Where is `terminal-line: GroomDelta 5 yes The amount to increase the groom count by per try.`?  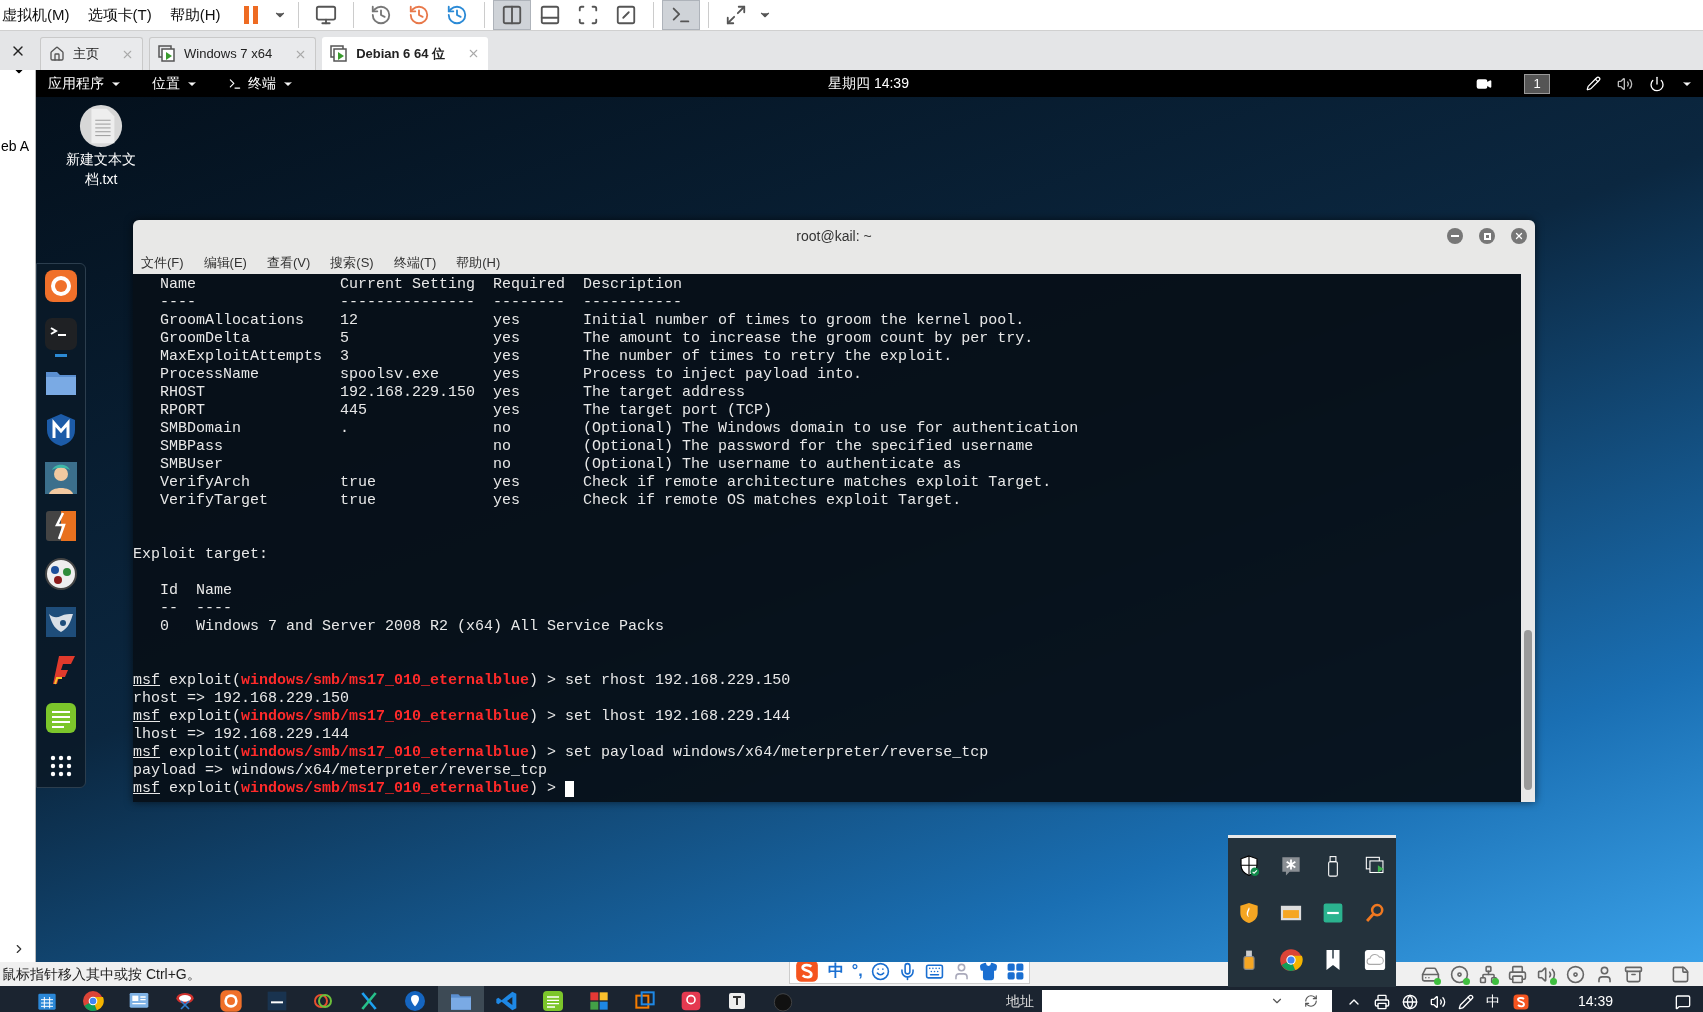 terminal-line: GroomDelta 5 yes The amount to increase the groom count by per try. is located at coordinates (596, 339).